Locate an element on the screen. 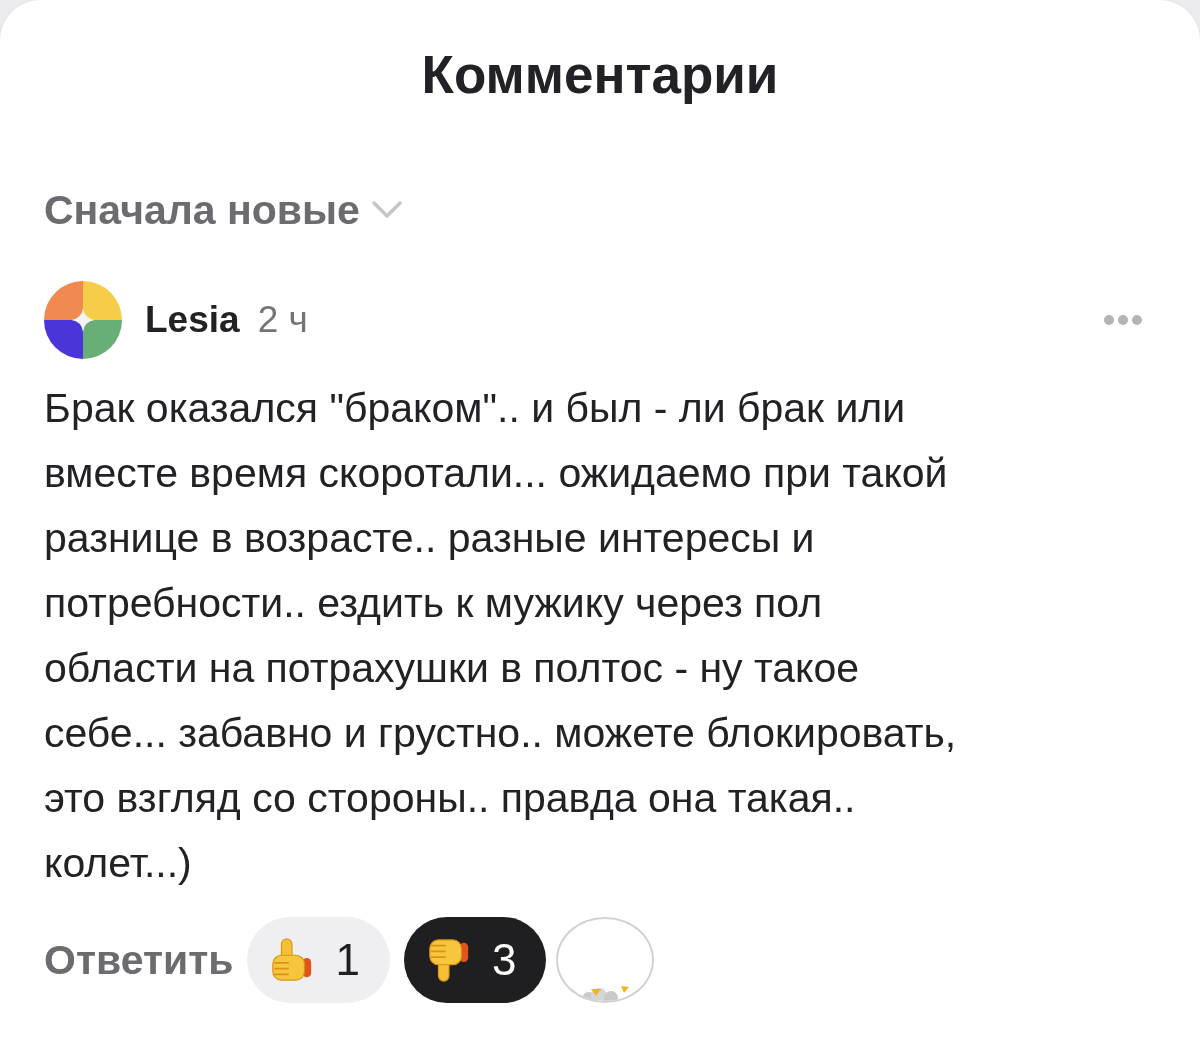 Image resolution: width=1200 pixels, height=1064 pixels. more-button is located at coordinates (1123, 320).